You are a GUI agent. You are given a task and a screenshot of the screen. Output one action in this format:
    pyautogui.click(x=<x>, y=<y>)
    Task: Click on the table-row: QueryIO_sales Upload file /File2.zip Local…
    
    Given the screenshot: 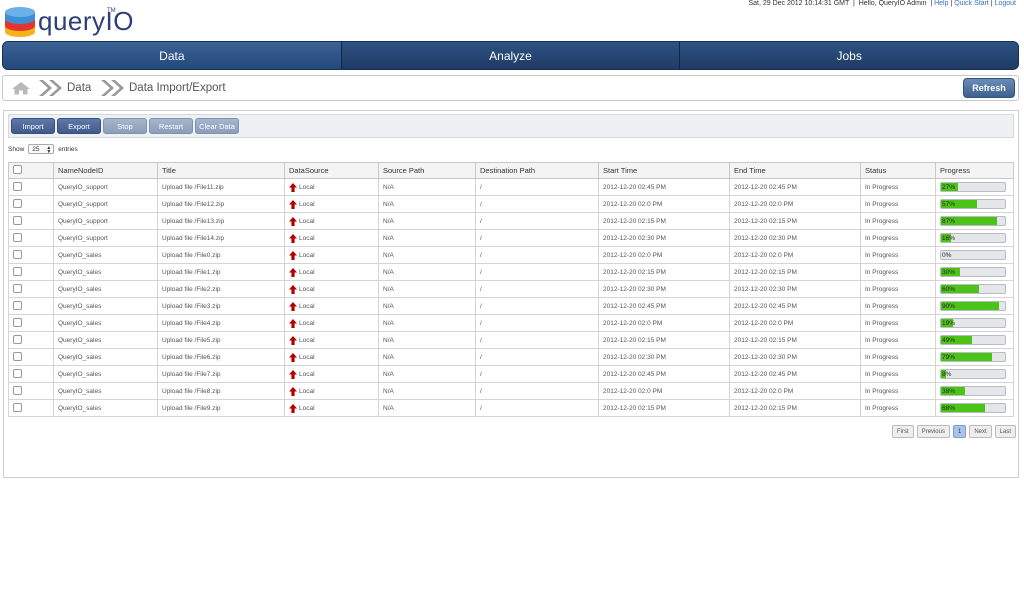 What is the action you would take?
    pyautogui.click(x=511, y=289)
    